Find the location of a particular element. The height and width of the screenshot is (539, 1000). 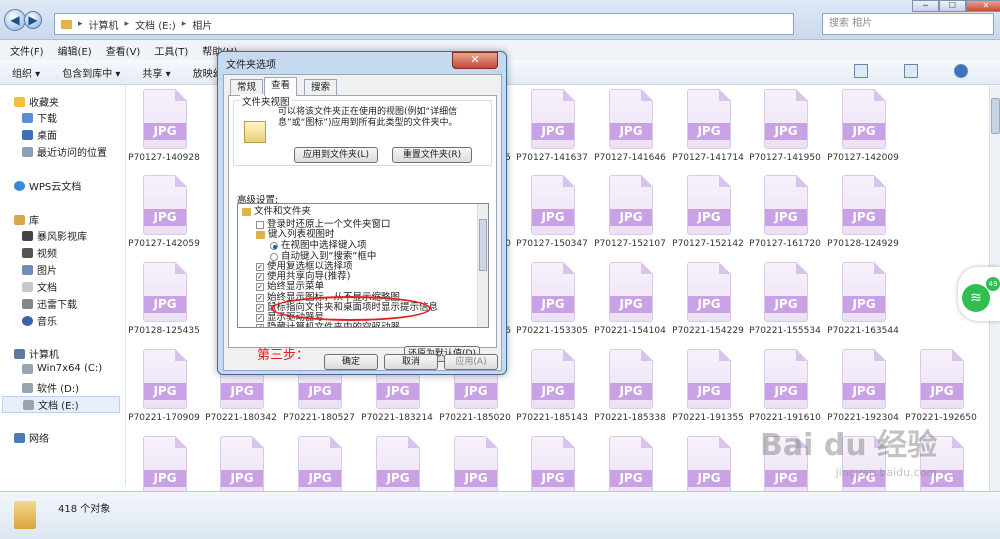

file-item: JPG P70127-150347 is located at coordinates (552, 214).